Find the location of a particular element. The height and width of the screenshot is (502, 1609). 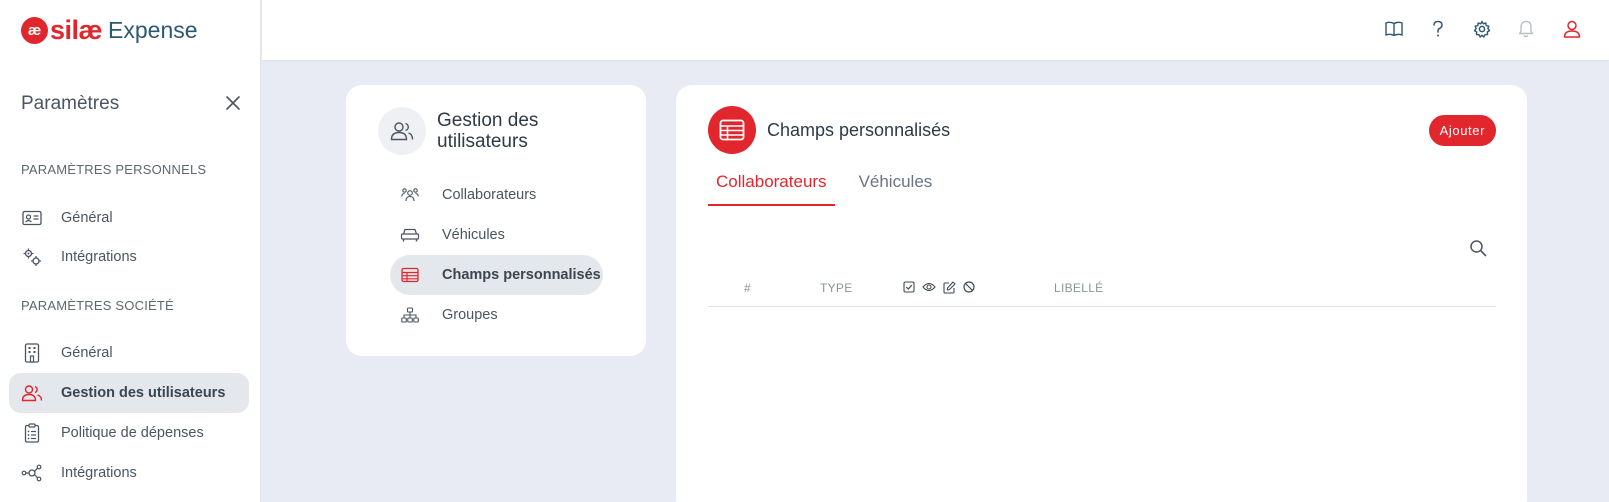

submenu-item-label: Groupes is located at coordinates (470, 315).